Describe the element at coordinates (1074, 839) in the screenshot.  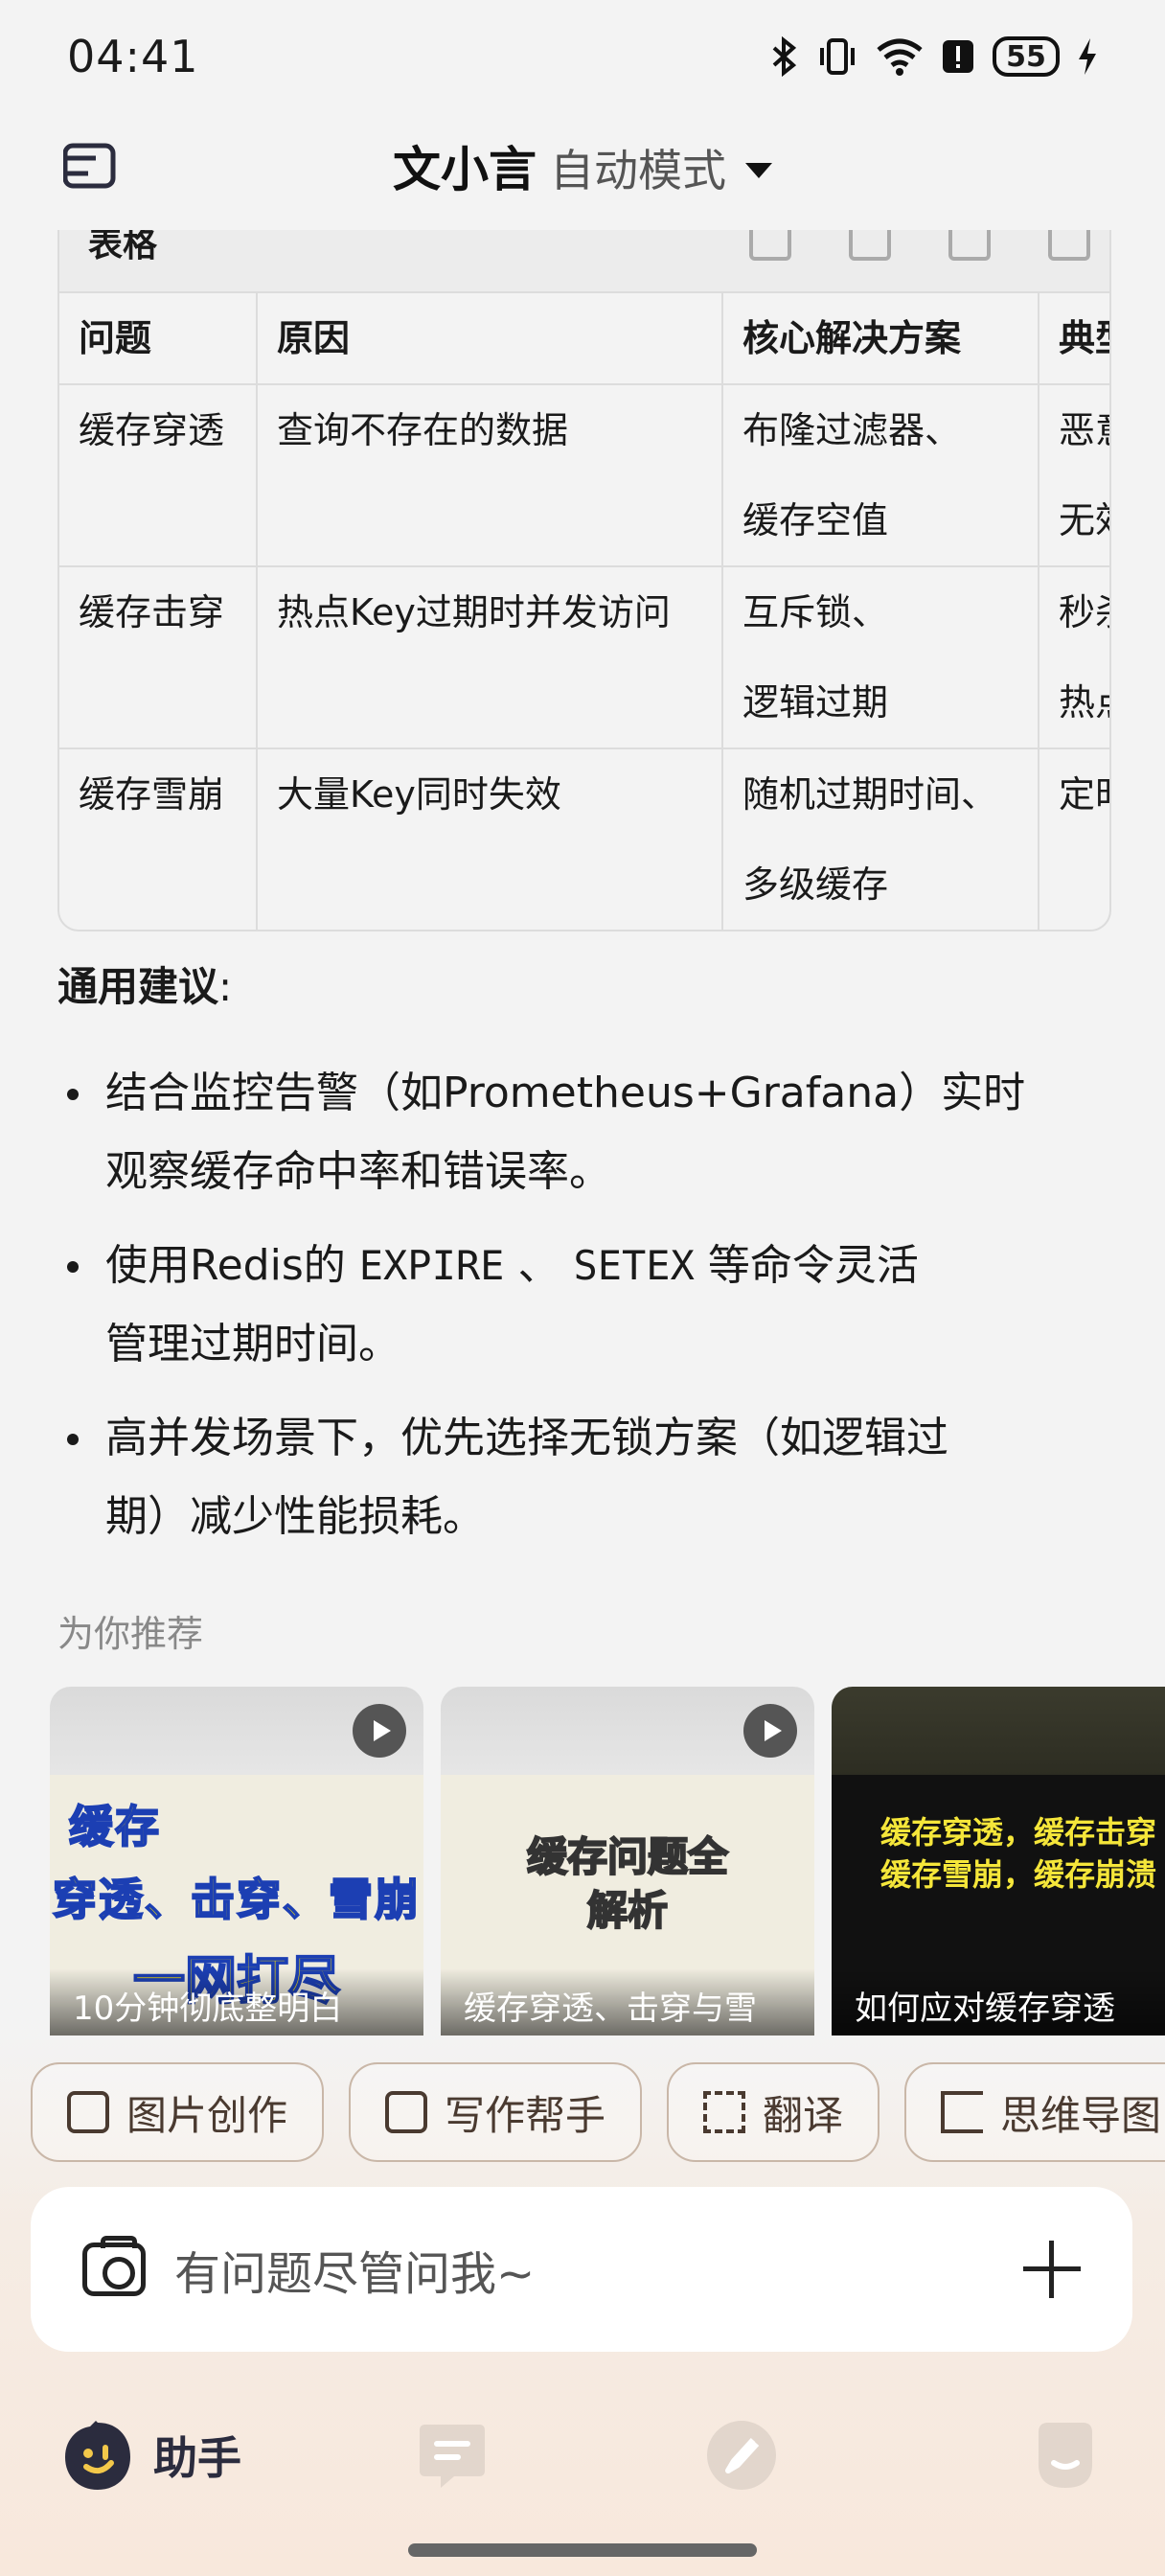
I see `table-cell: 定时` at that location.